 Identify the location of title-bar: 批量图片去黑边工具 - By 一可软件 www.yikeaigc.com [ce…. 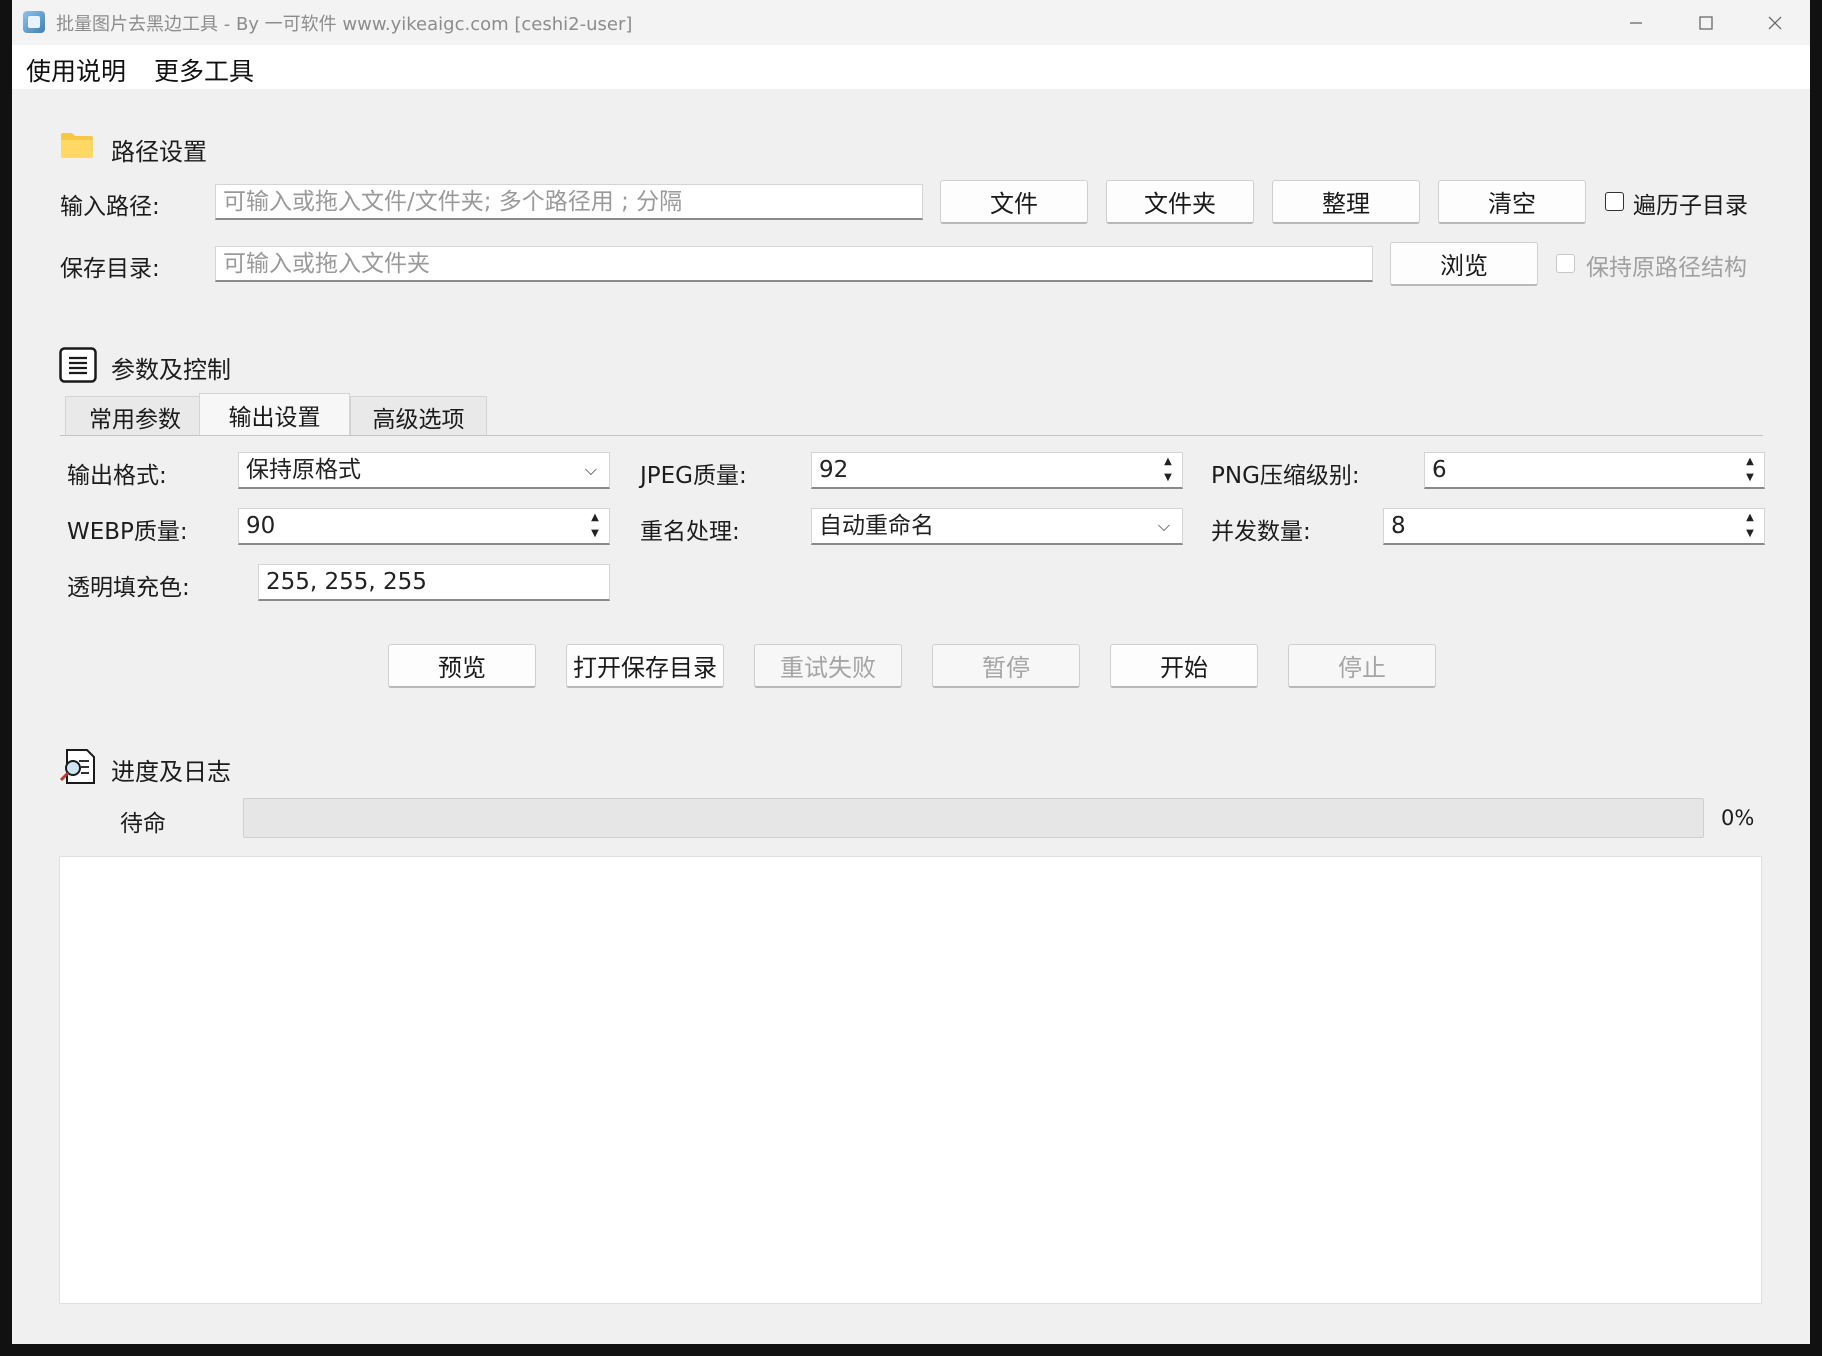
(911, 22).